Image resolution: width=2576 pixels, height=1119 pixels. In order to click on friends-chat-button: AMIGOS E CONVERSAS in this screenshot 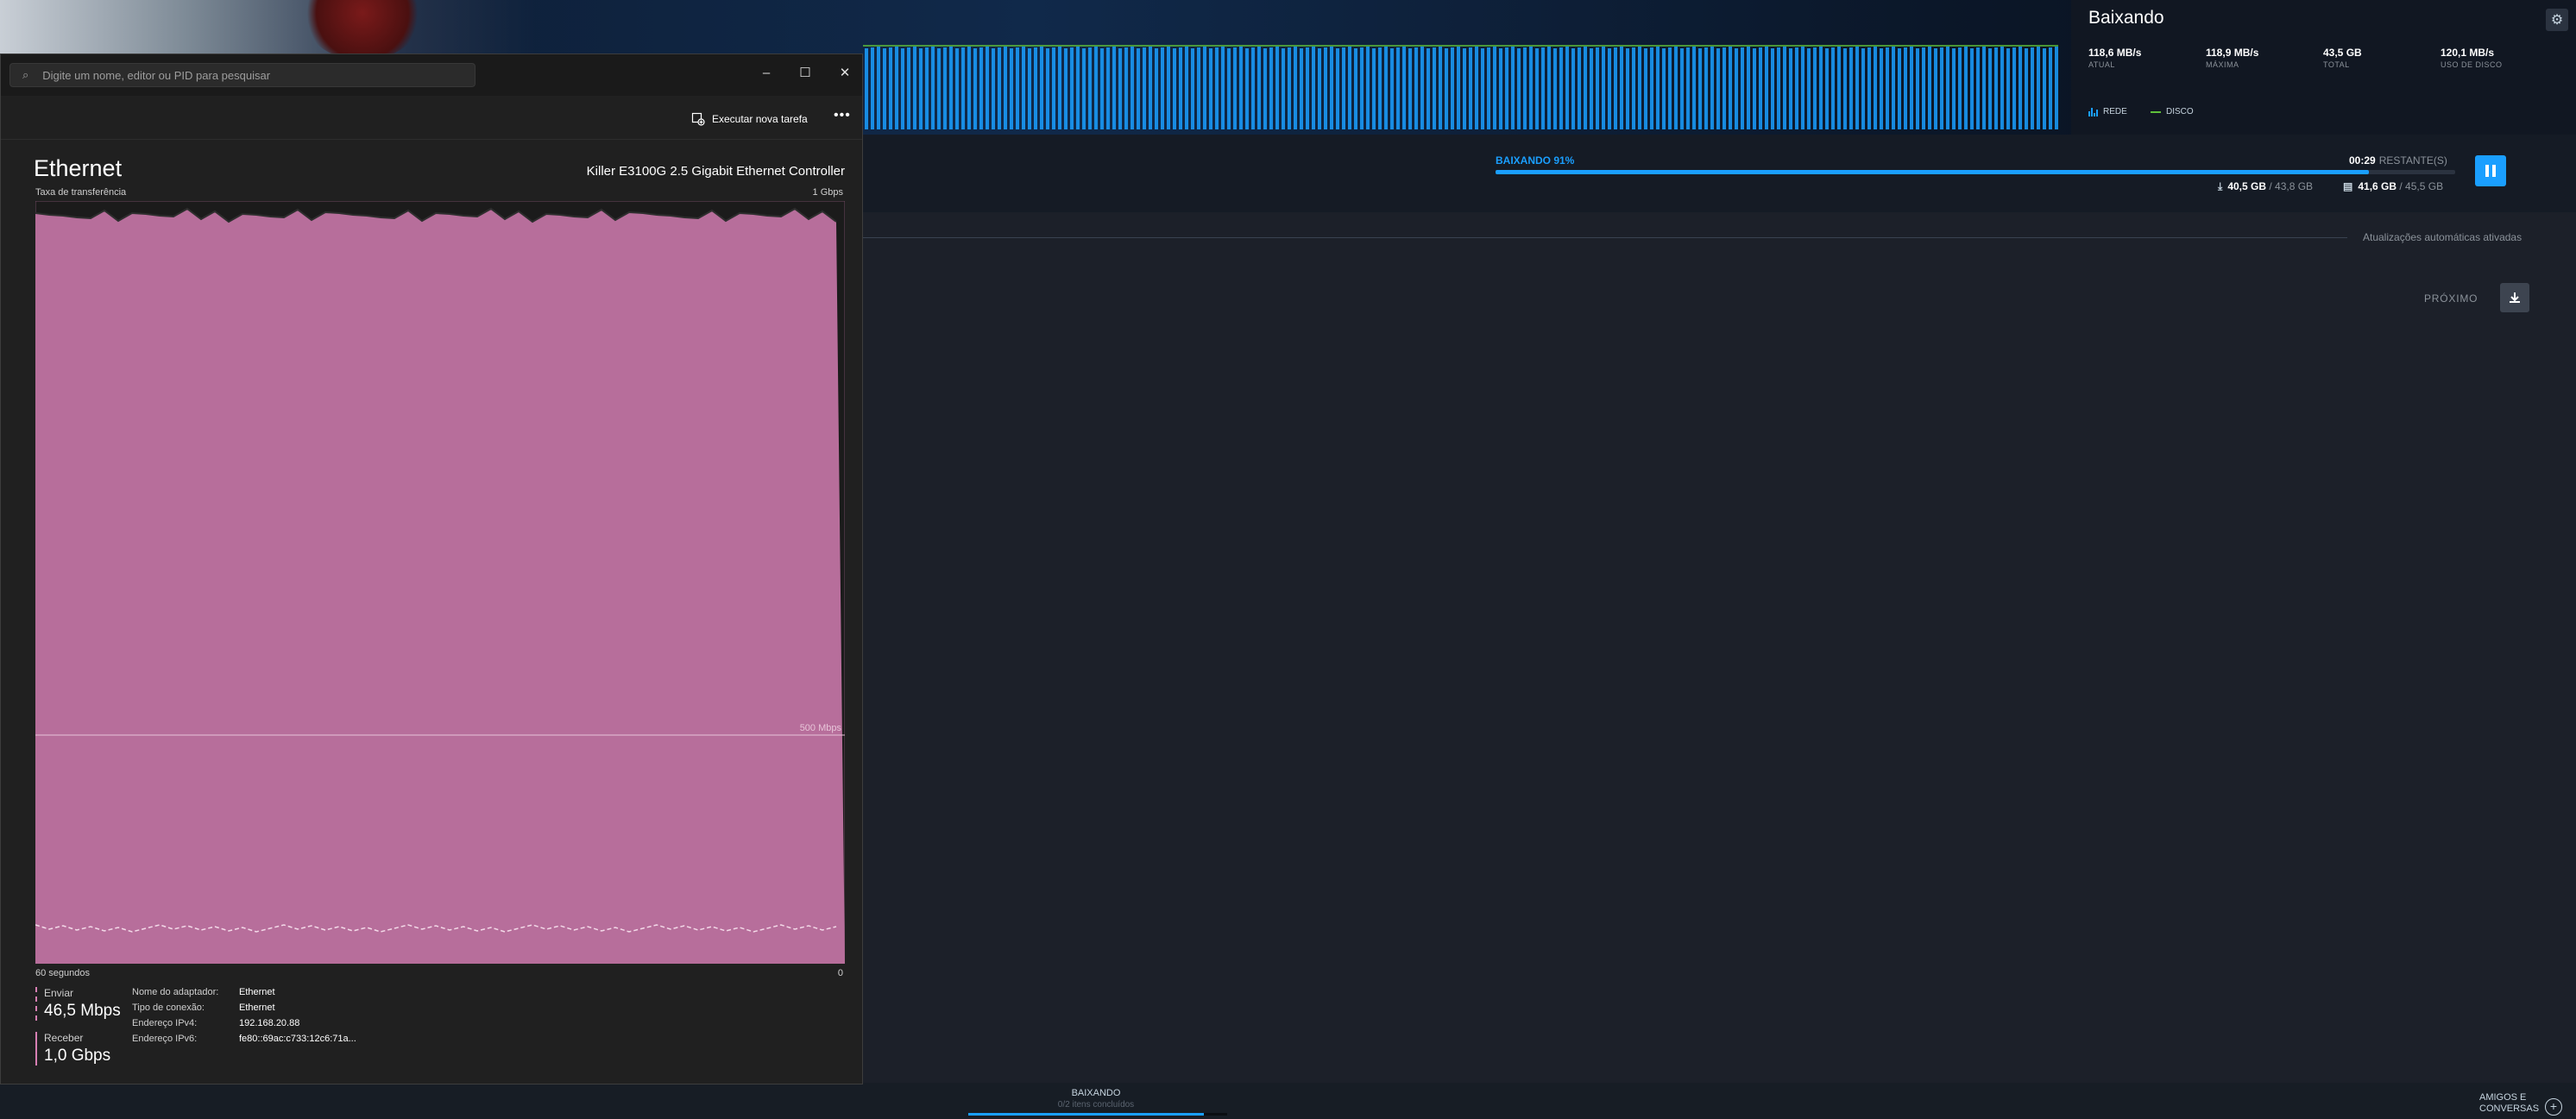, I will do `click(2509, 1104)`.